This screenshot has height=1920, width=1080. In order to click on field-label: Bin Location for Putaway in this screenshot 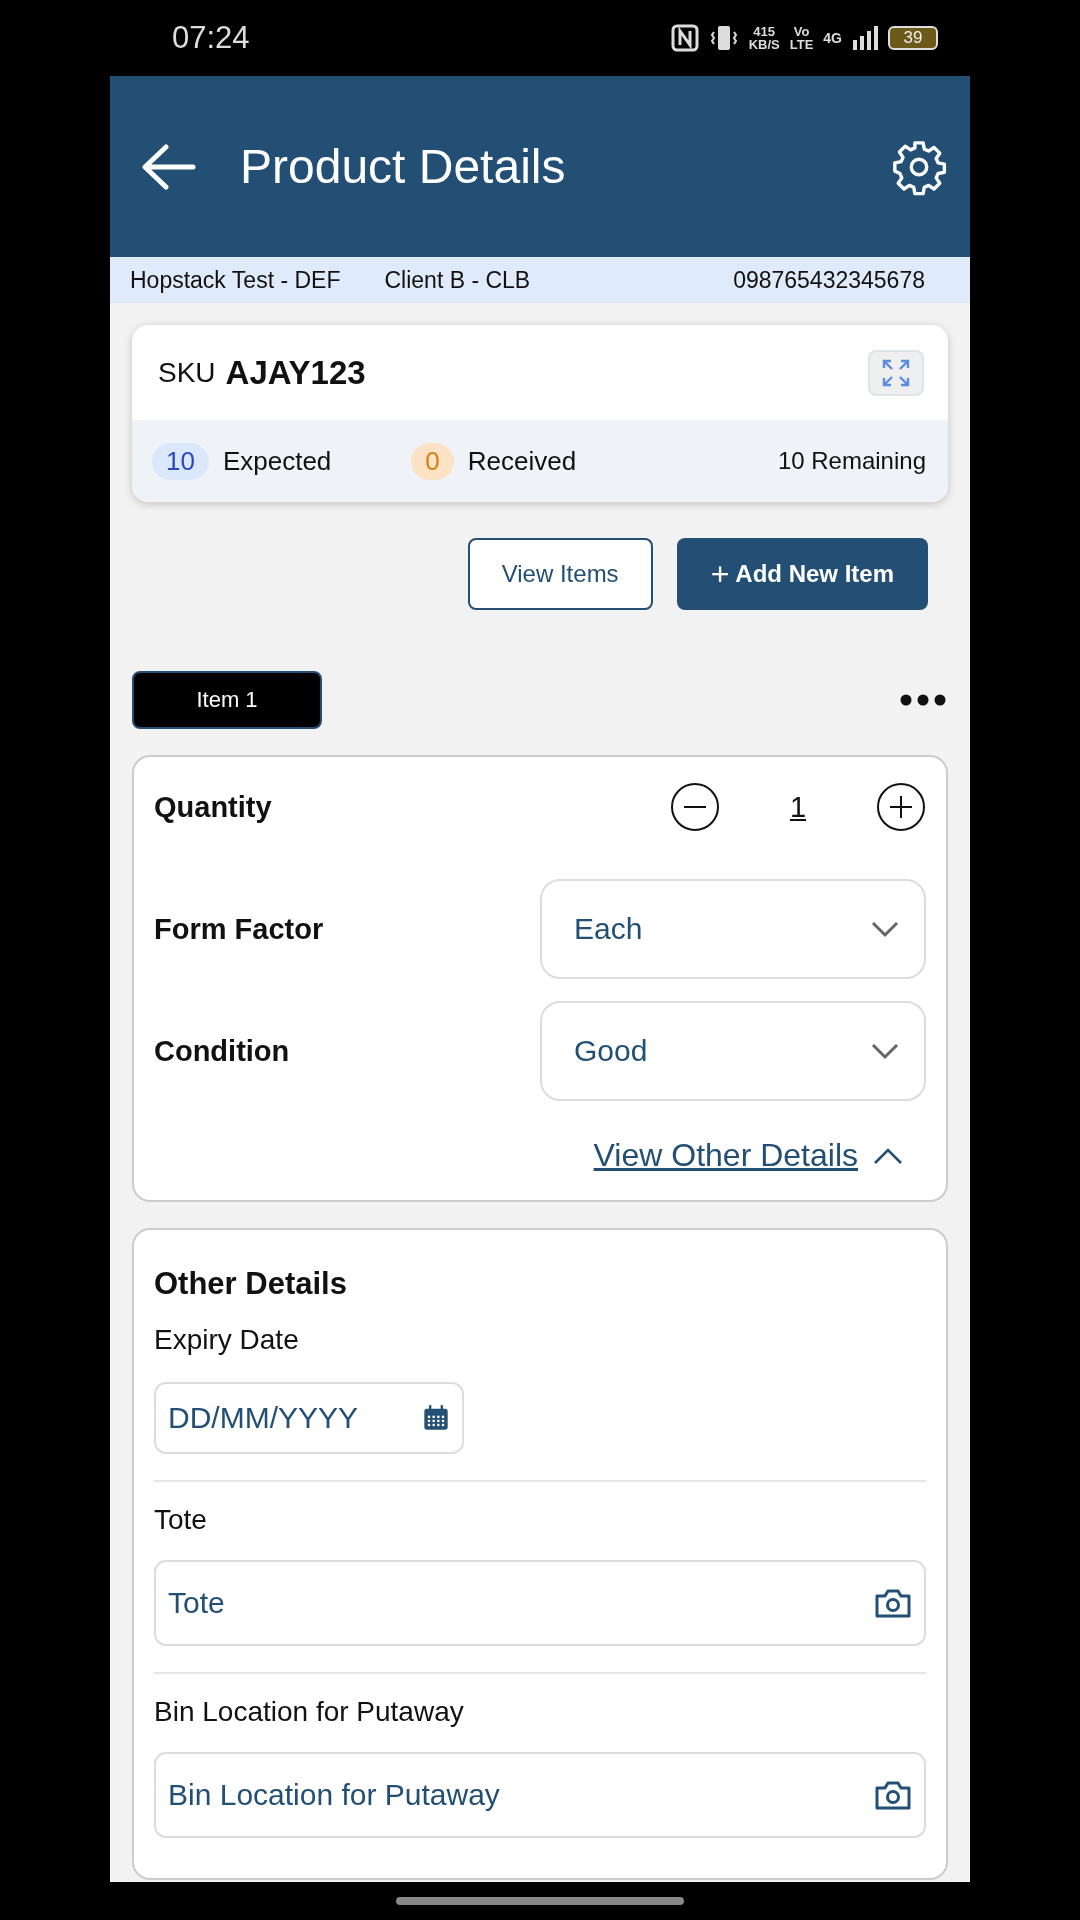, I will do `click(309, 1712)`.